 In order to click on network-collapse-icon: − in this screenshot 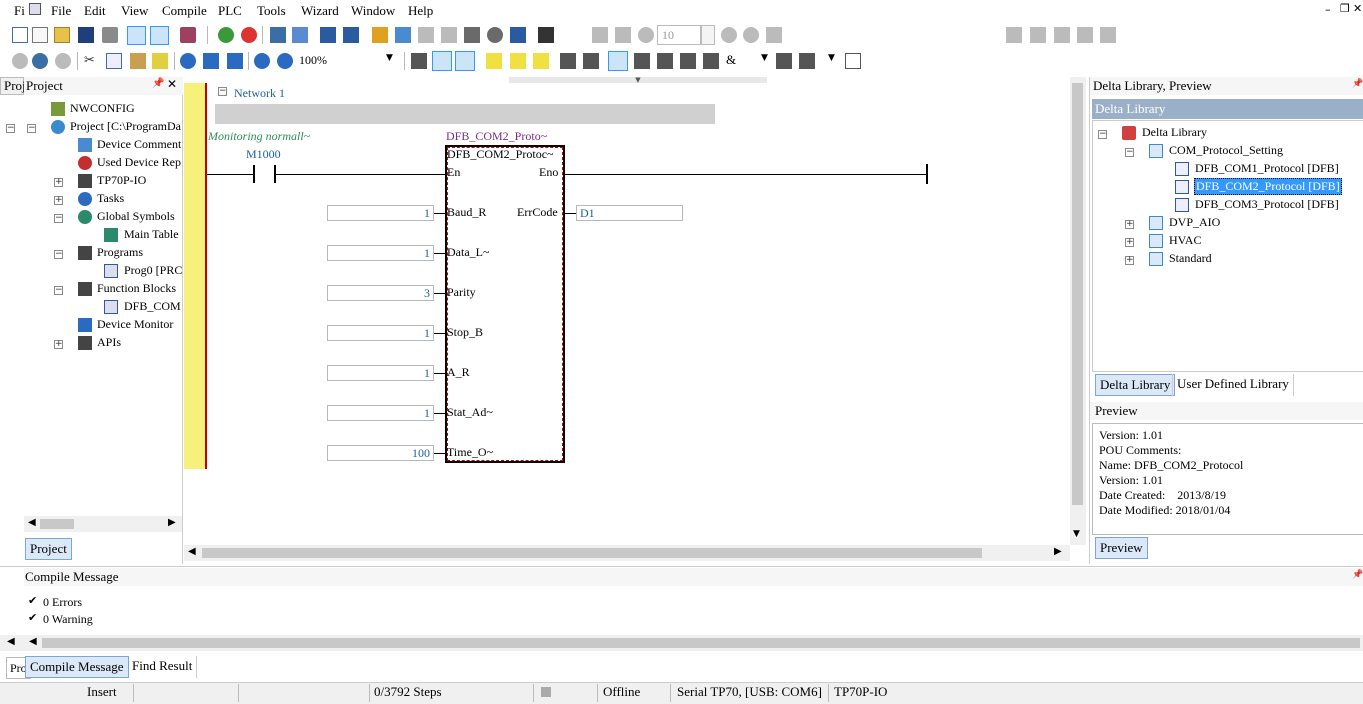, I will do `click(222, 91)`.